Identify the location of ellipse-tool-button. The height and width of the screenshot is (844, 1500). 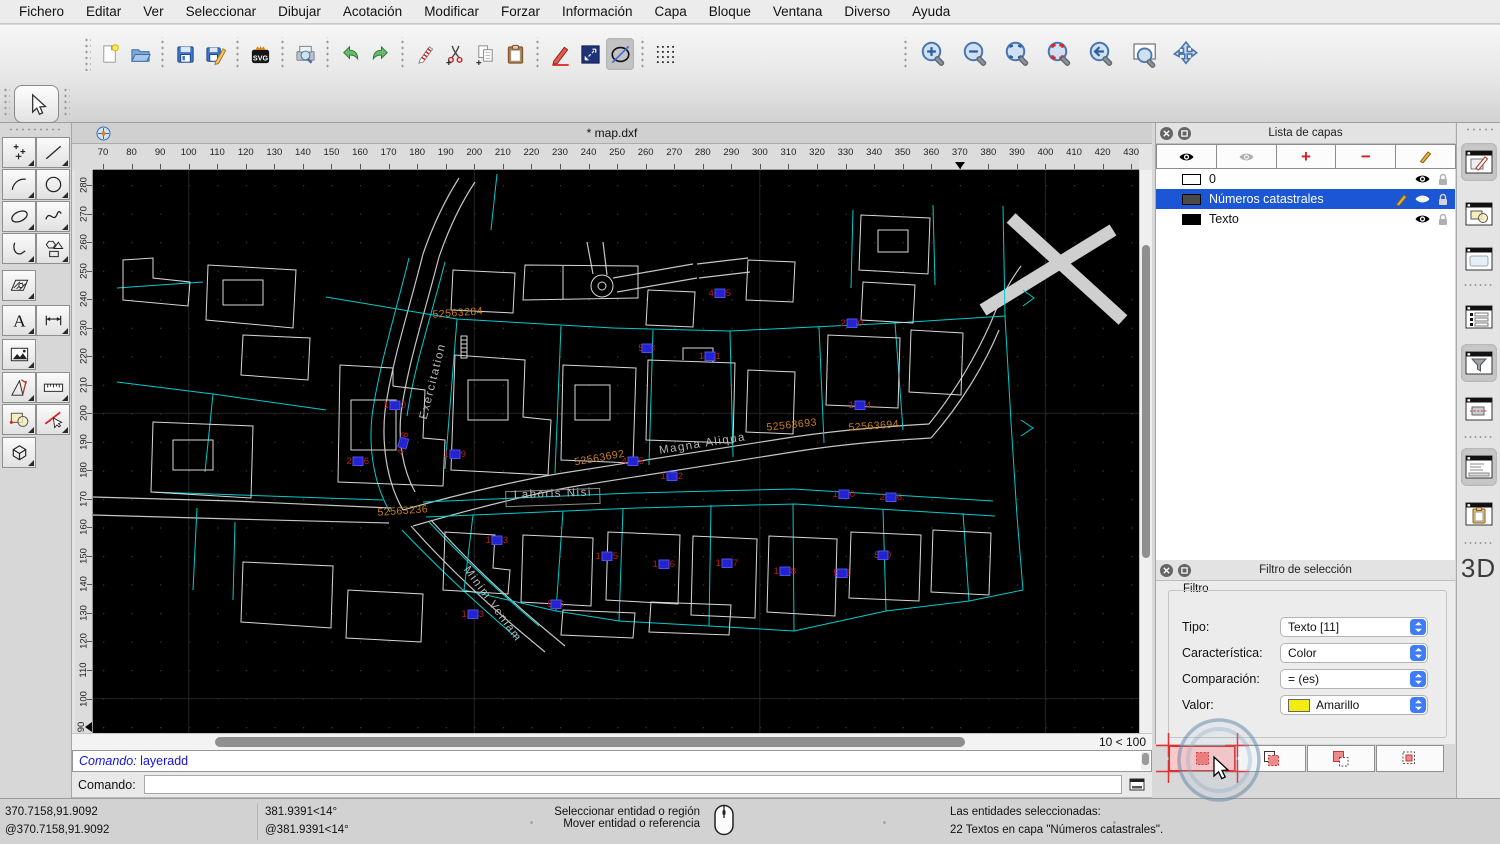
(19, 216).